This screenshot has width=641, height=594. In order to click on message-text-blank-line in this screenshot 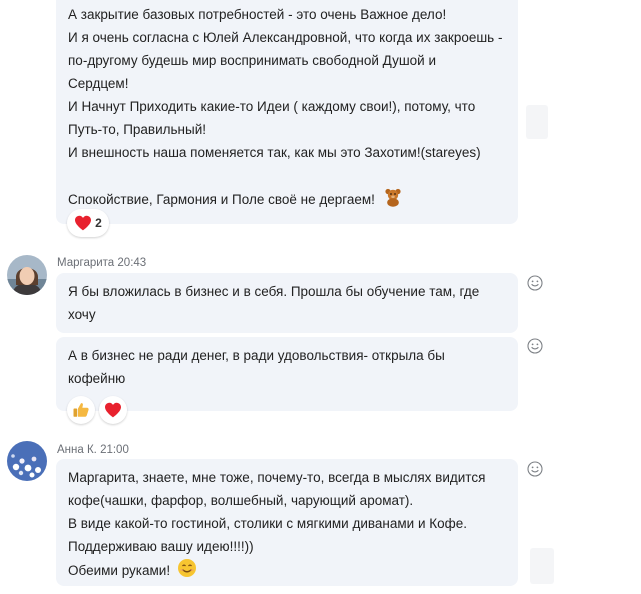, I will do `click(285, 175)`.